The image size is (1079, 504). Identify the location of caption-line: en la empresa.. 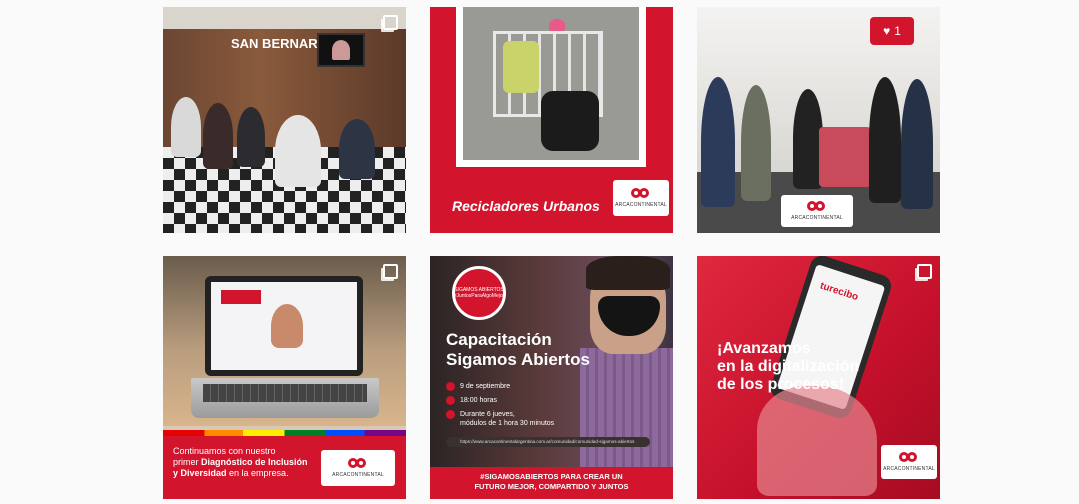
(257, 473).